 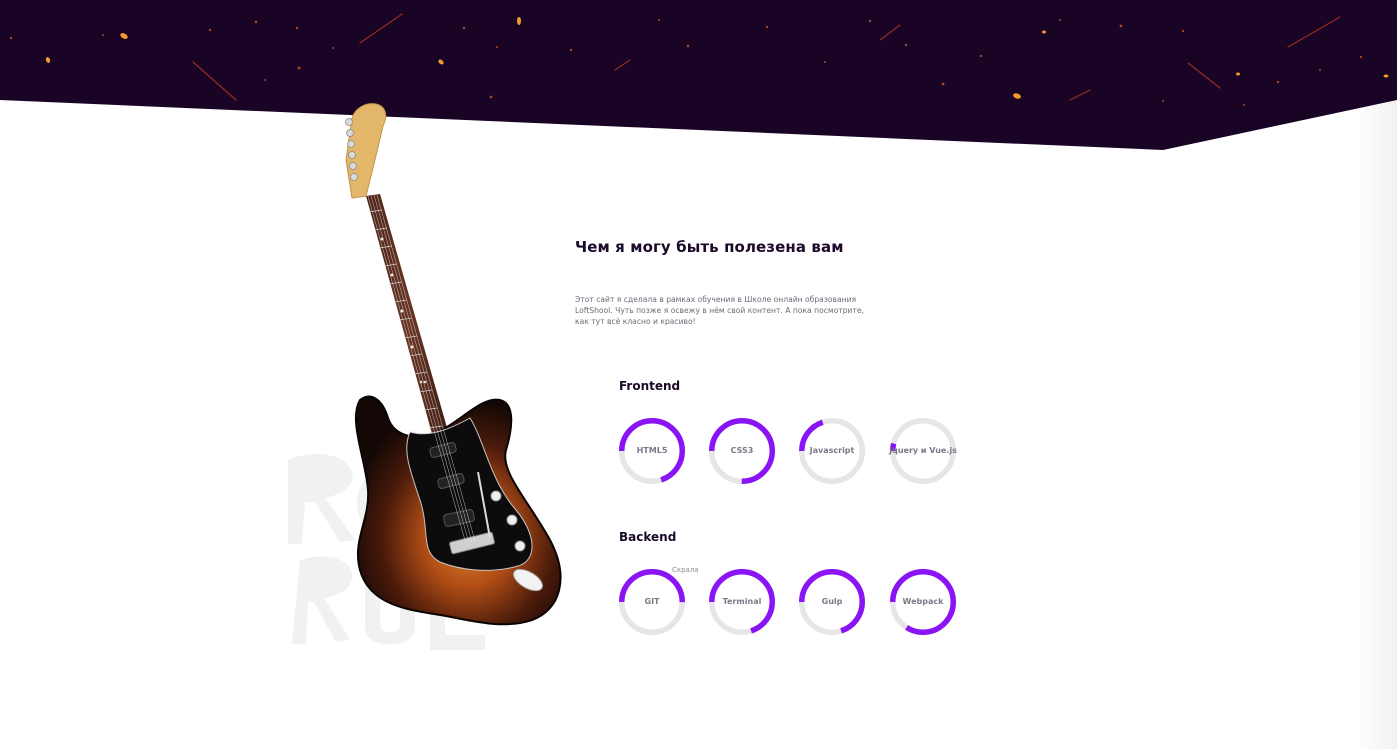 I want to click on skill-label: GIT, so click(x=652, y=601).